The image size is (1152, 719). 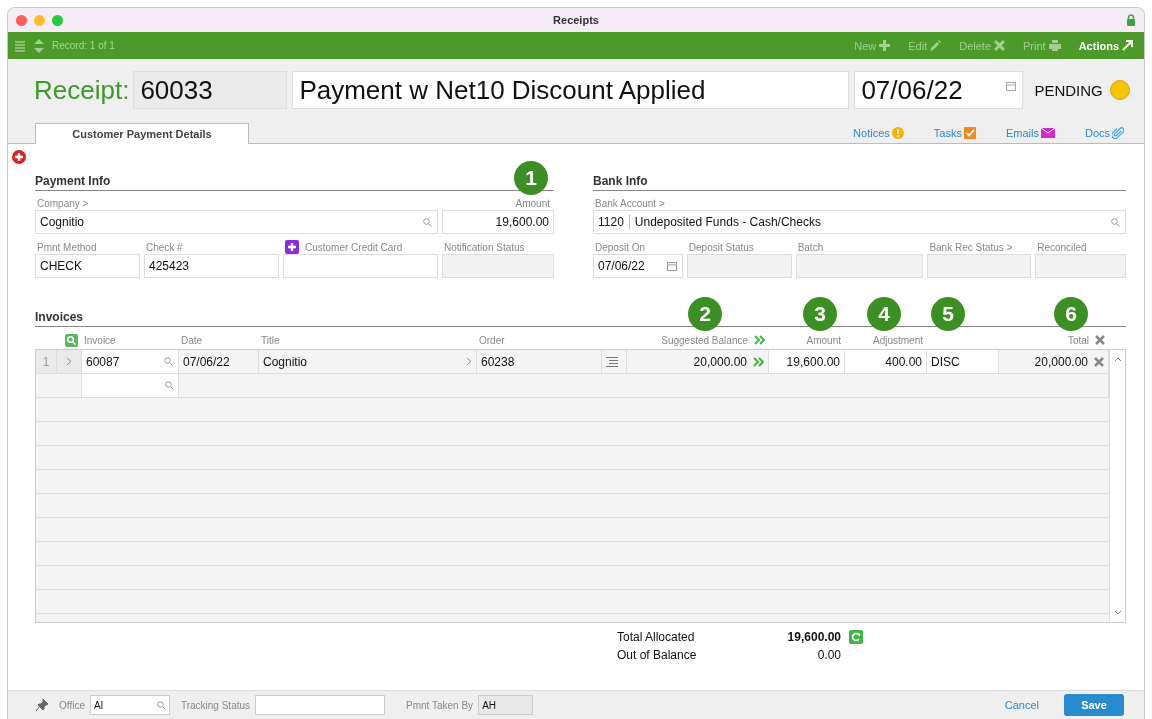 I want to click on input-field: AH, so click(x=506, y=705).